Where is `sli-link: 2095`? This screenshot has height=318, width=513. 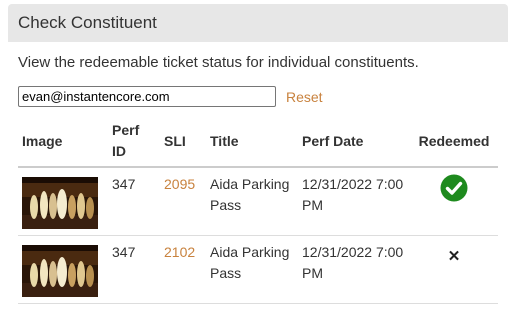
sli-link: 2095 is located at coordinates (179, 184).